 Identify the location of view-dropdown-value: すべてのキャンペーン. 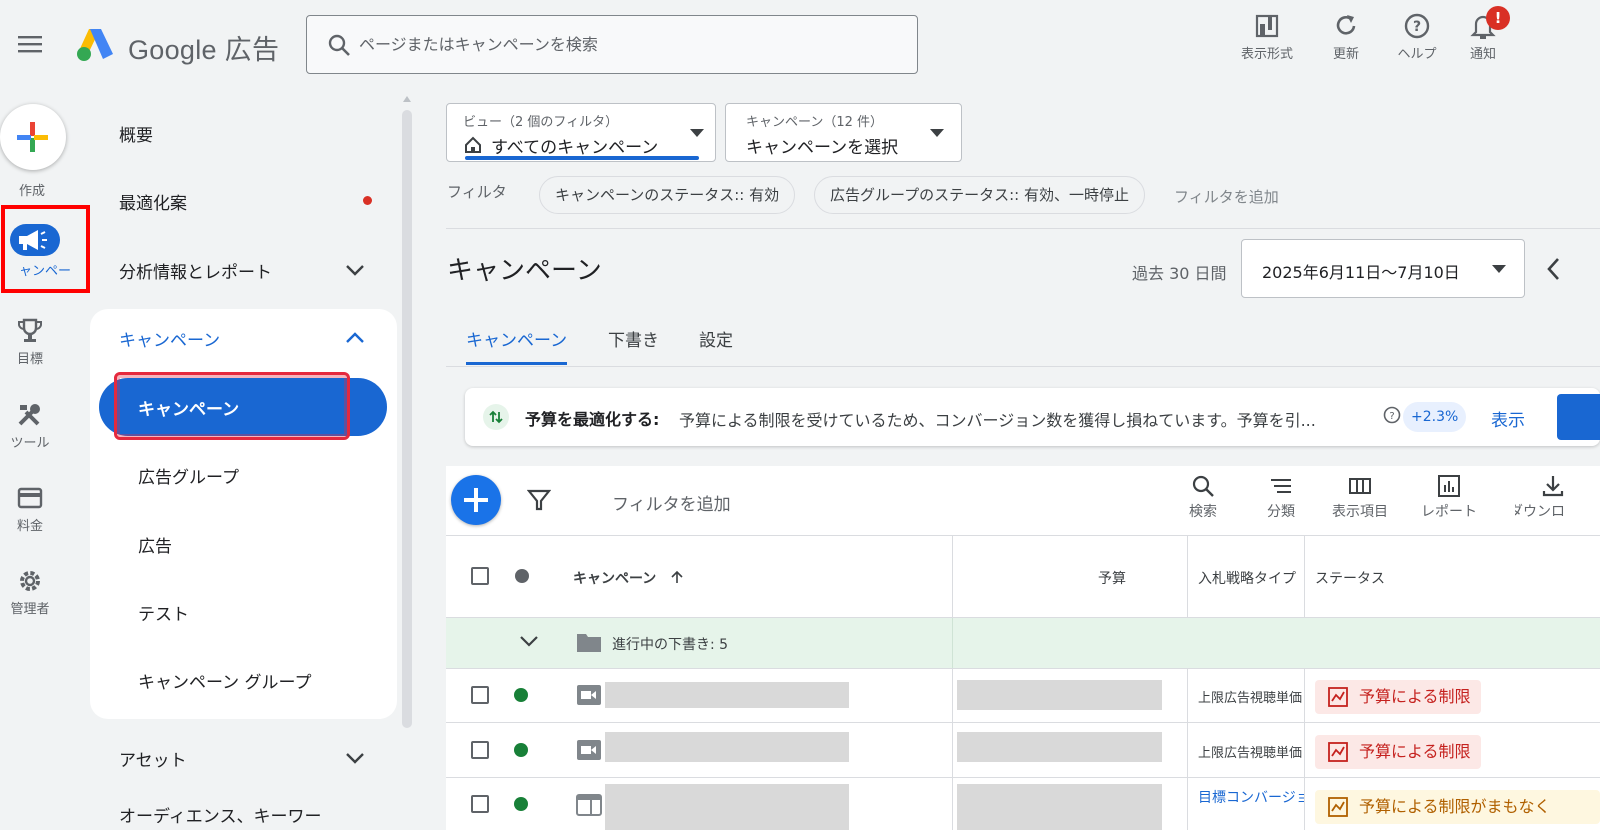
(575, 148).